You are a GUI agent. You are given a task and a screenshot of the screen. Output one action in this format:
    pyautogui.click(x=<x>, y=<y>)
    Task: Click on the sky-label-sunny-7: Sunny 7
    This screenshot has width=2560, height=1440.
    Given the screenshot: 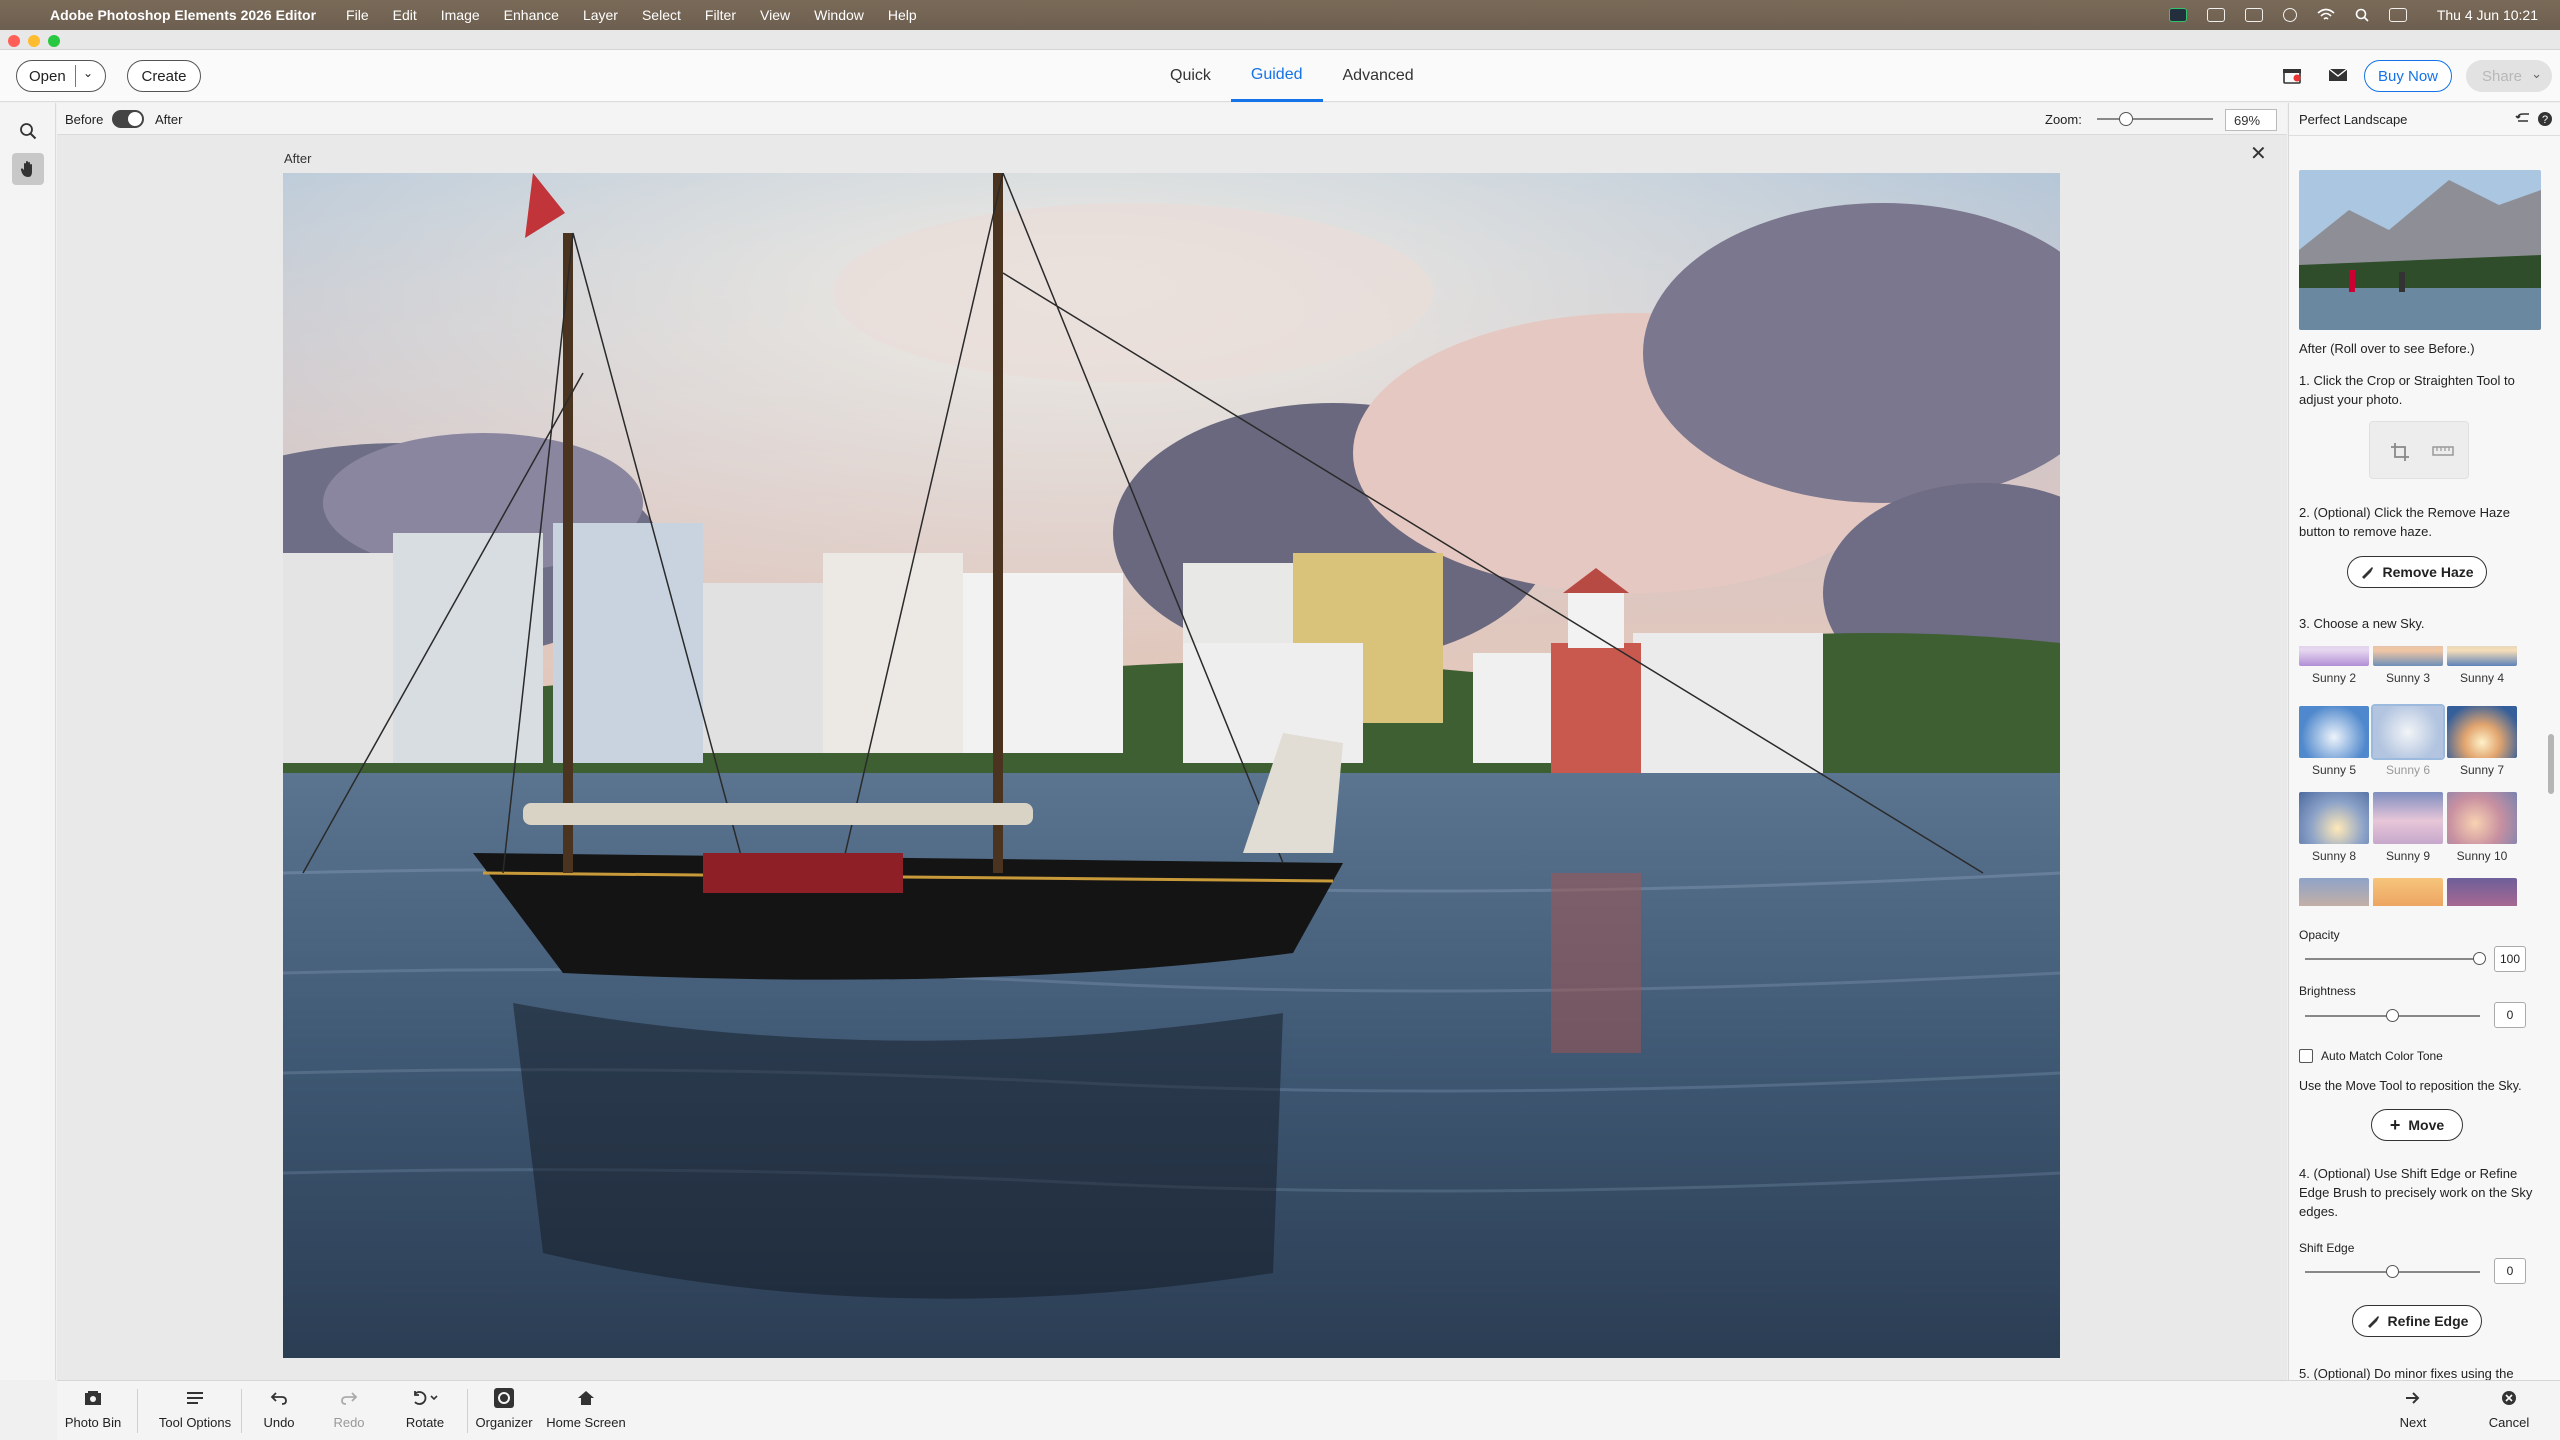 What is the action you would take?
    pyautogui.click(x=2482, y=770)
    